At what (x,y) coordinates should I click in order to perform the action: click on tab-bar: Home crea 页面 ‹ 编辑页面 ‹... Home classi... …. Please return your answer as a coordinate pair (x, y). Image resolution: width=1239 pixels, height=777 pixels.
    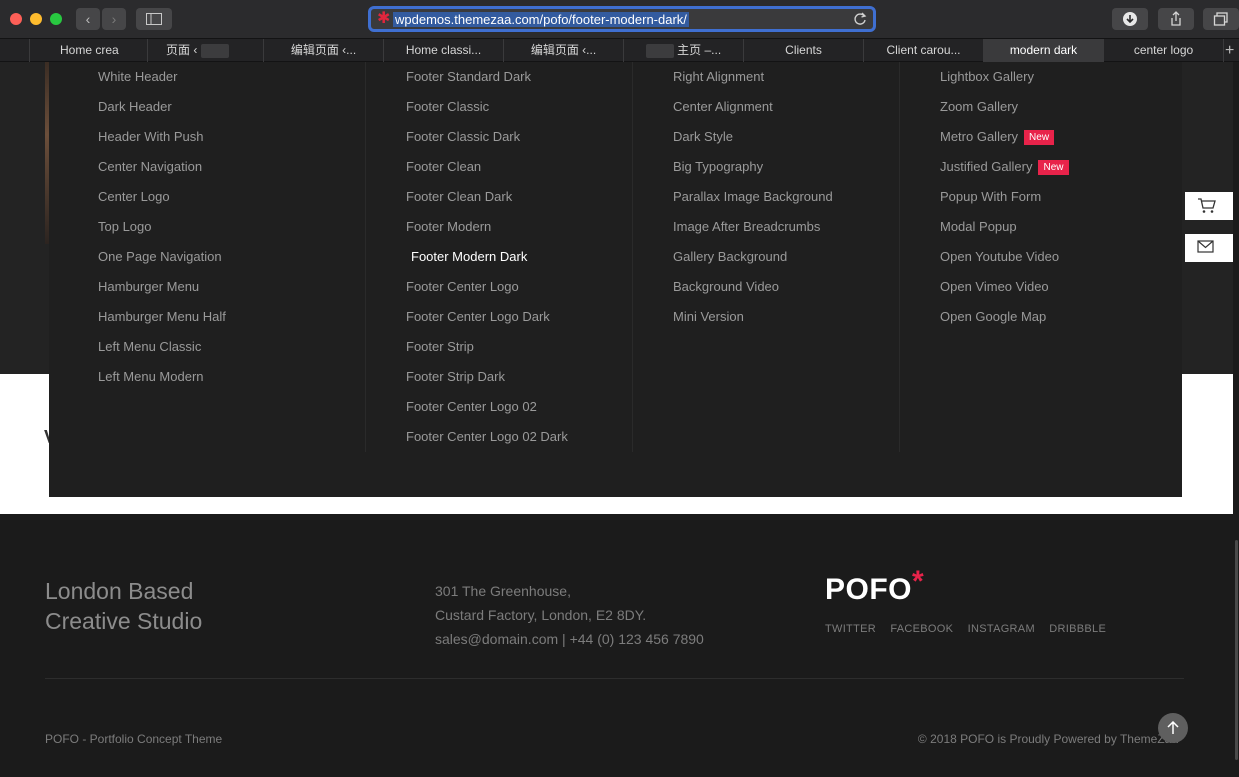
    Looking at the image, I should click on (619, 50).